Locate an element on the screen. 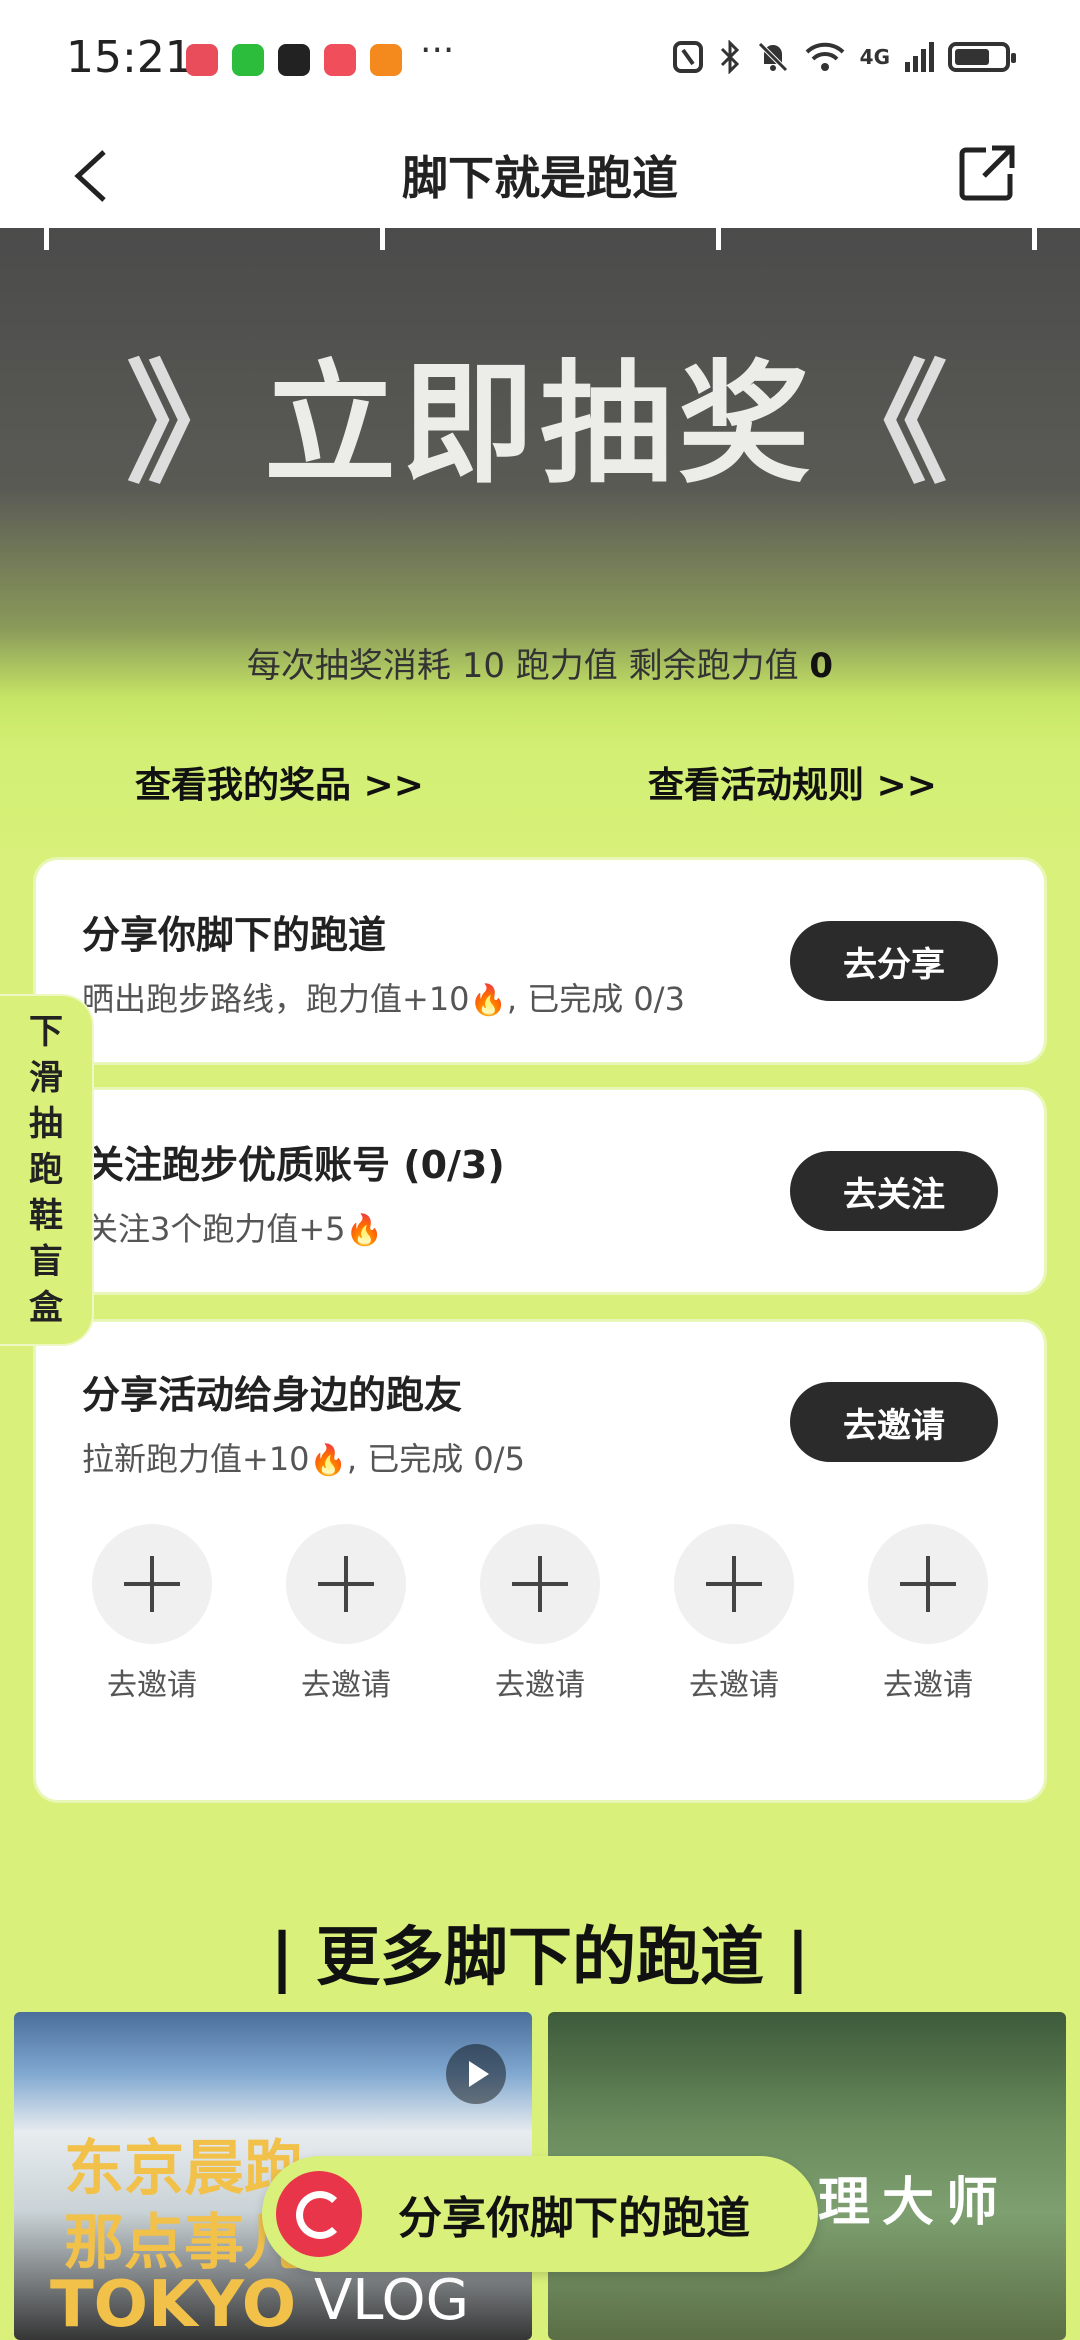  app-logo-icon is located at coordinates (319, 2214).